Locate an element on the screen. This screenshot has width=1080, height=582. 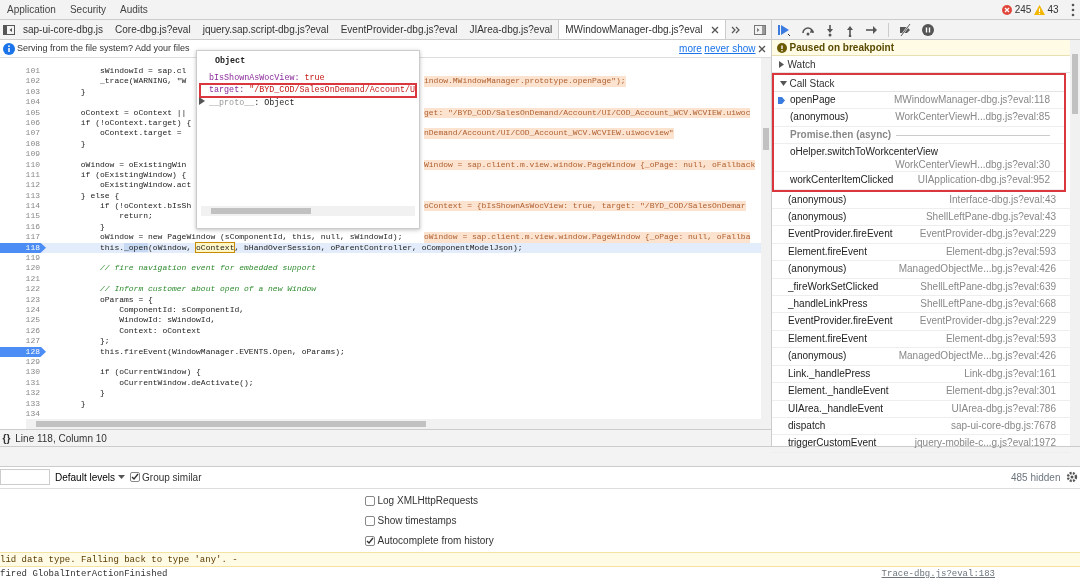
line-number: 105 is located at coordinates (32, 112).